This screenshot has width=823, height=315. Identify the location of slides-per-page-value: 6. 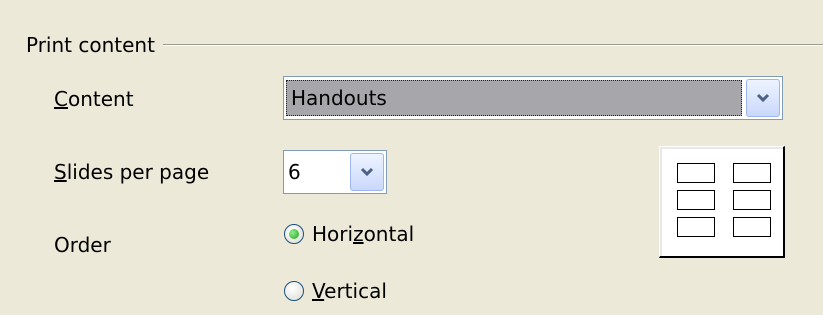
(294, 172).